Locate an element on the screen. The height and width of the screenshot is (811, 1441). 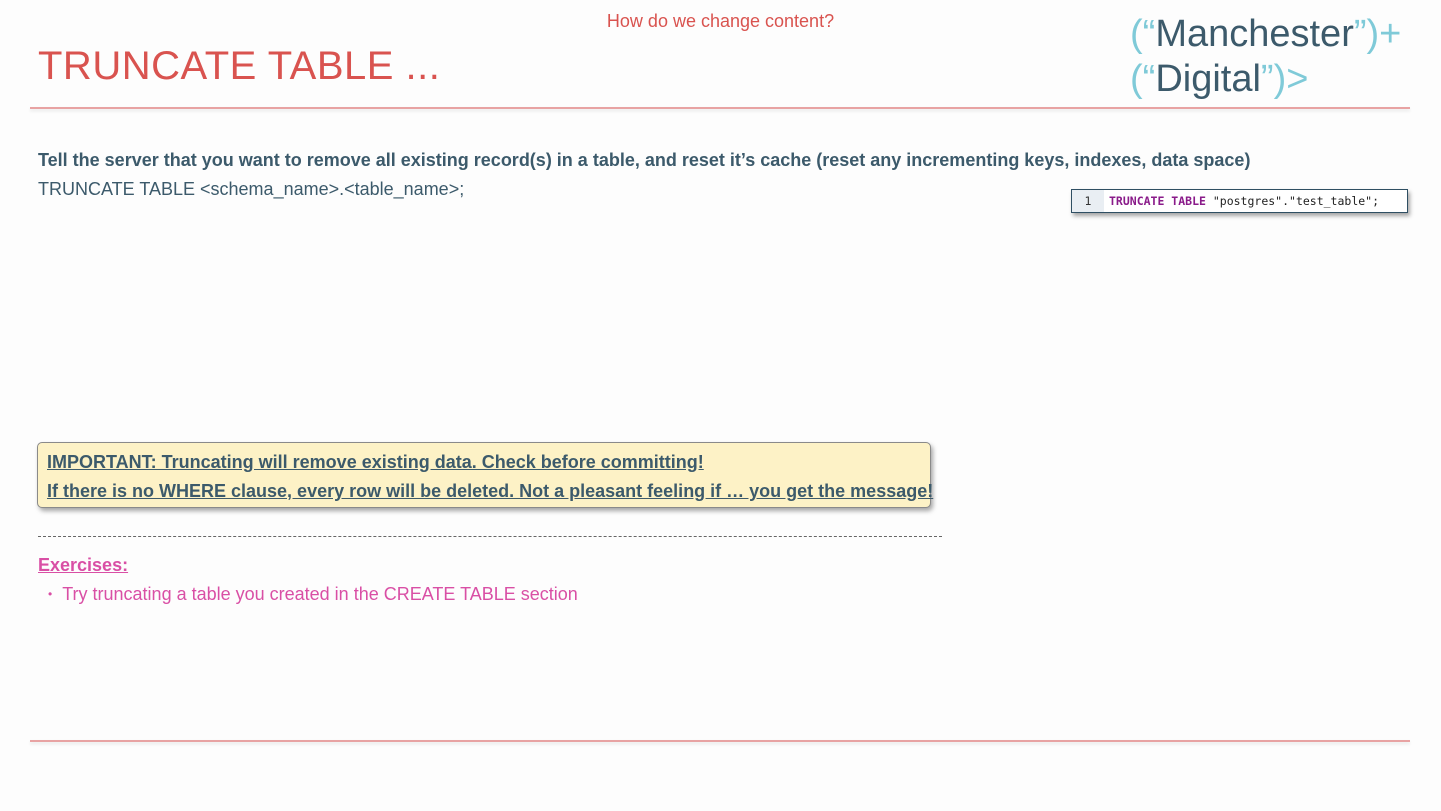
code-line-number: 1 is located at coordinates (1088, 201).